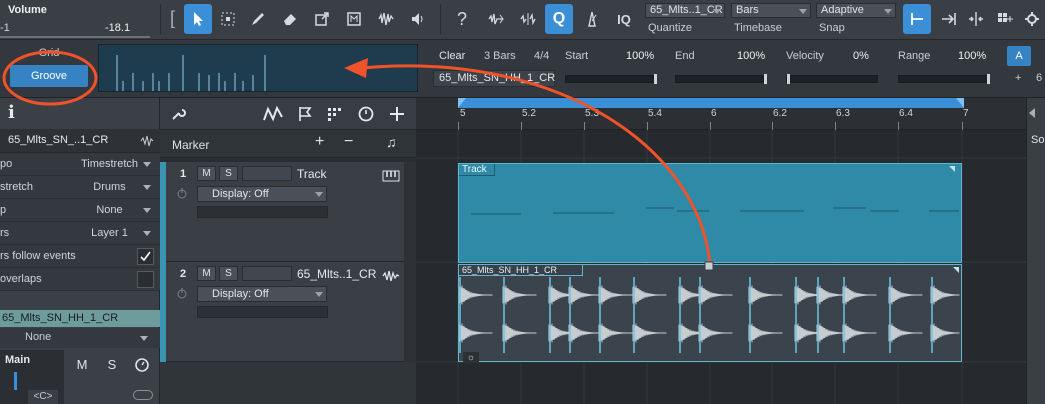 This screenshot has width=1045, height=404. Describe the element at coordinates (273, 114) in the screenshot. I see `automation-icon` at that location.